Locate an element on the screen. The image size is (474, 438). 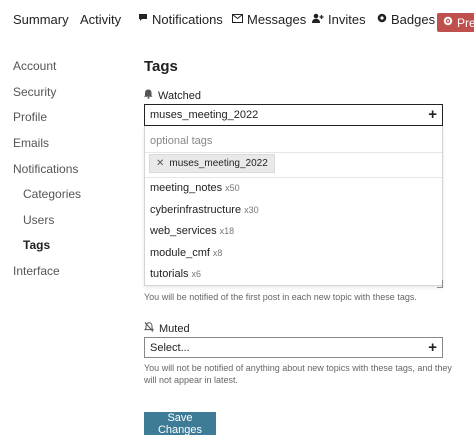
user-plus-icon is located at coordinates (318, 19).